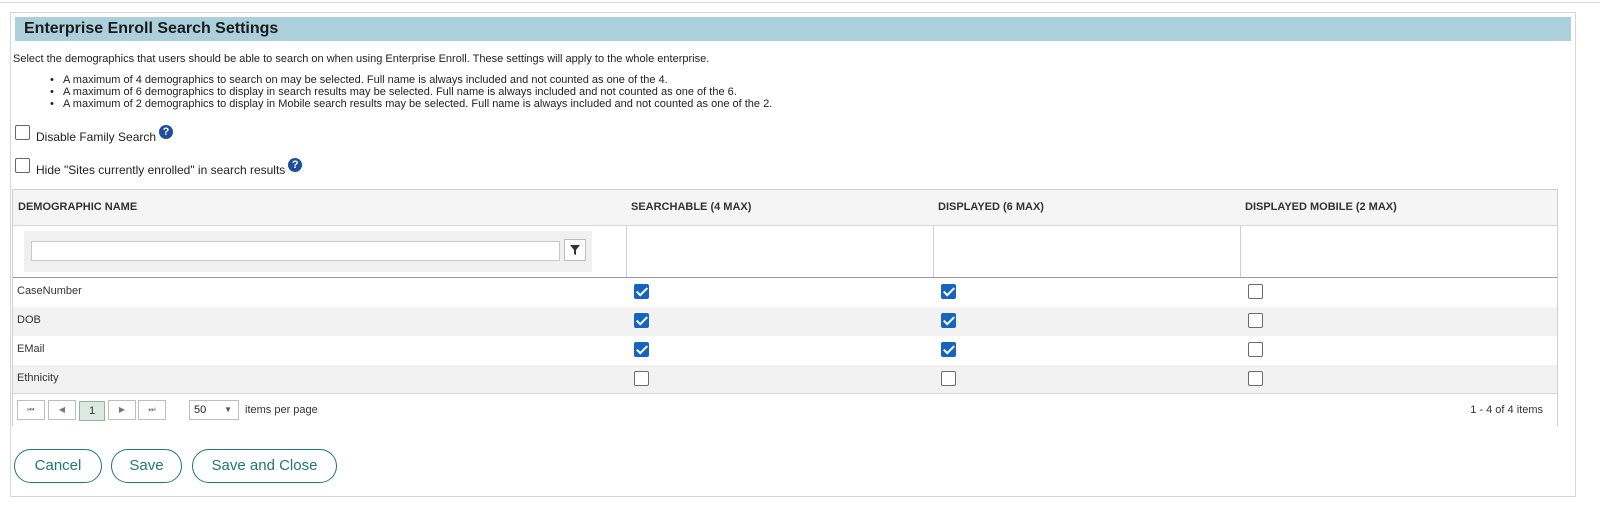 The width and height of the screenshot is (1600, 530). Describe the element at coordinates (92, 411) in the screenshot. I see `current-page-button: 1` at that location.